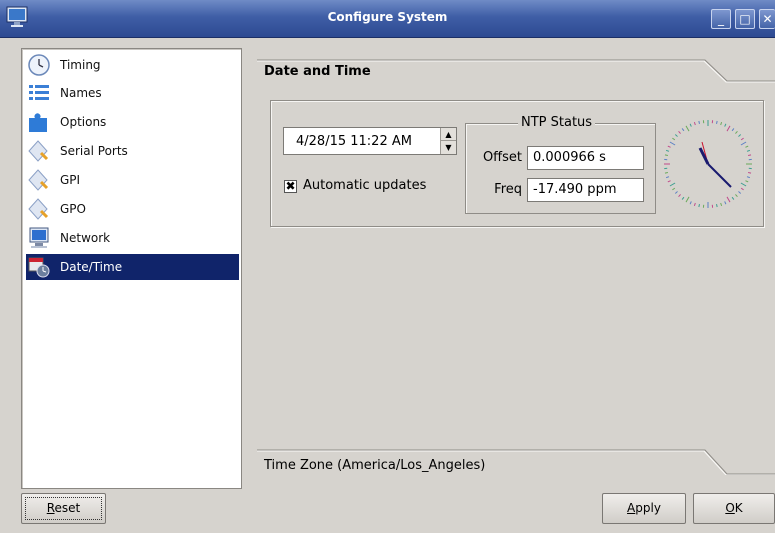  I want to click on sidebar-item-label: Date/Time, so click(91, 267).